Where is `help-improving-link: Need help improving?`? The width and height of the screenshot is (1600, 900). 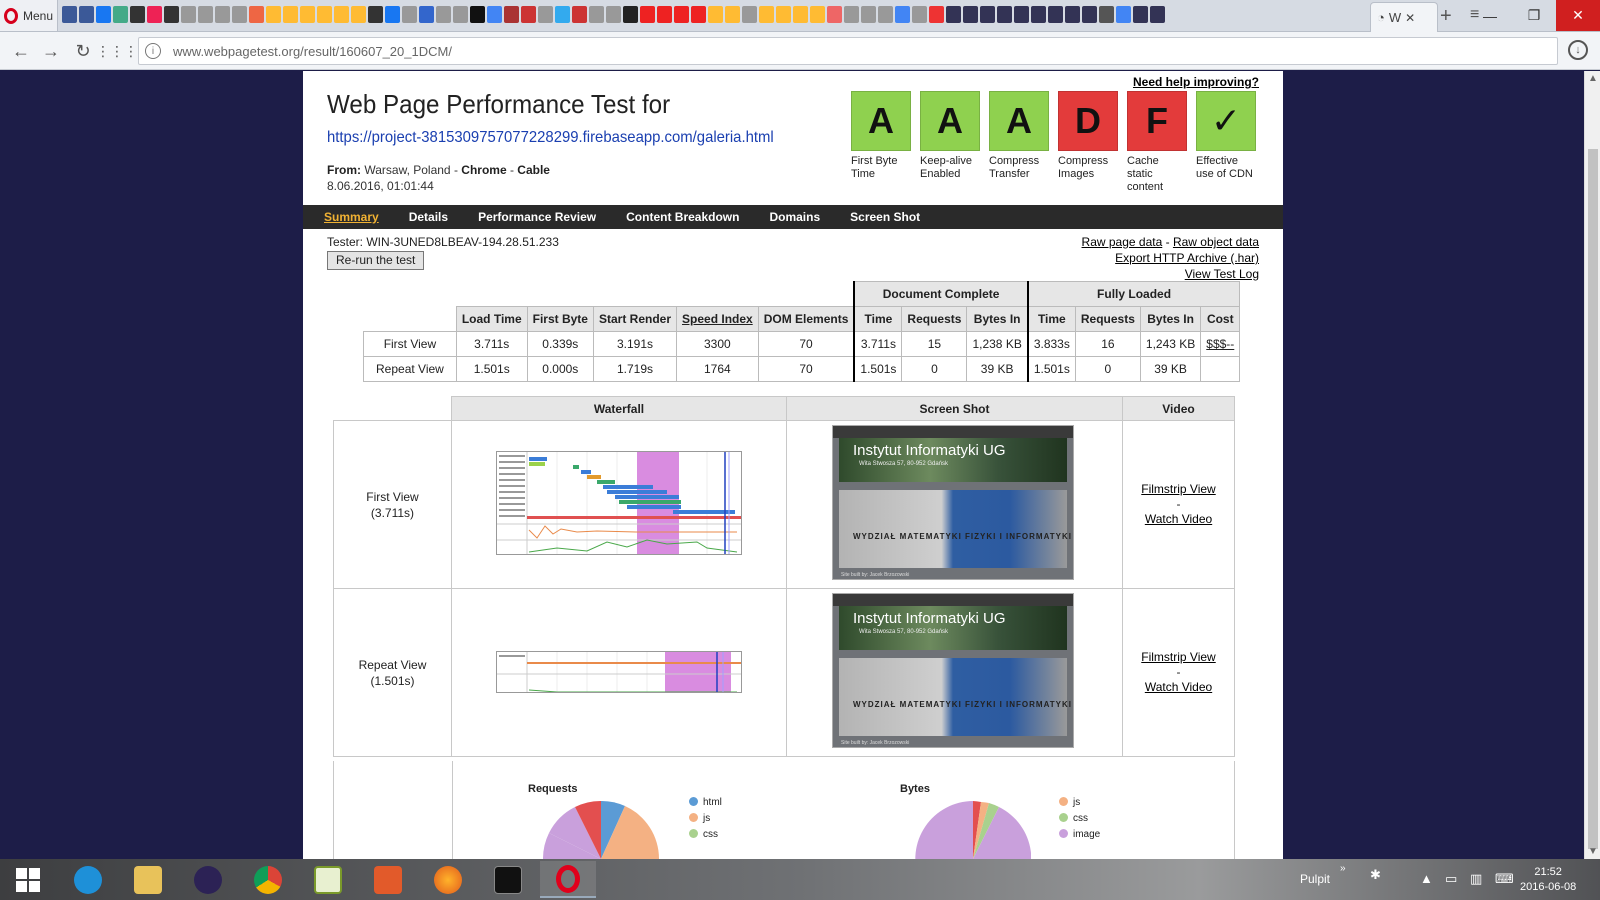 help-improving-link: Need help improving? is located at coordinates (1196, 82).